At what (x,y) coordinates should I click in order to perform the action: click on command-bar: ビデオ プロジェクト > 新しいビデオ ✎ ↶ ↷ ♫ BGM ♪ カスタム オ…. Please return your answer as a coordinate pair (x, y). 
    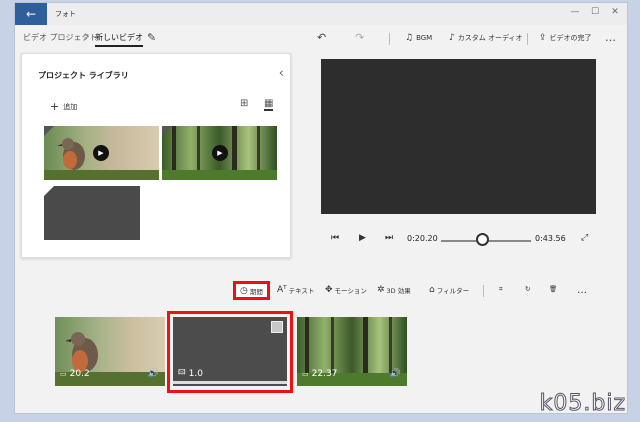
    Looking at the image, I should click on (321, 38).